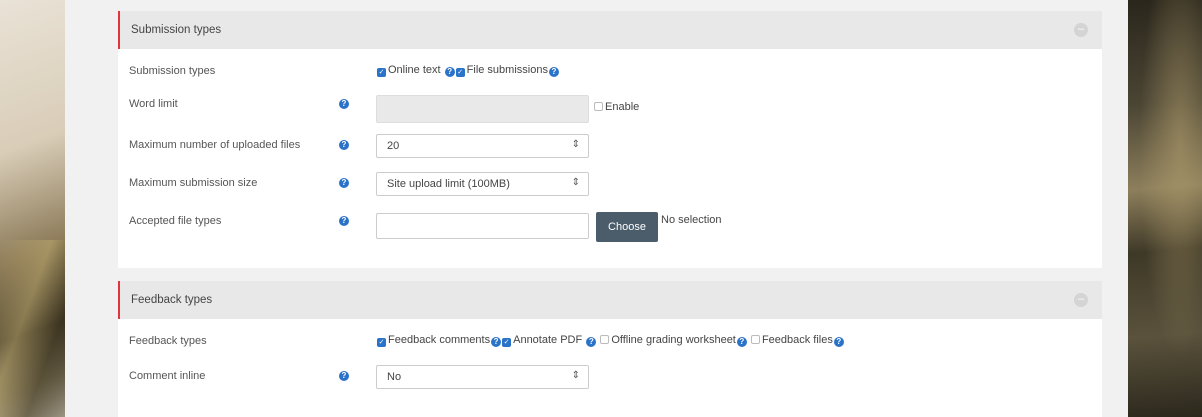  Describe the element at coordinates (381, 342) in the screenshot. I see `checkbox-feedback-comments: ✓` at that location.